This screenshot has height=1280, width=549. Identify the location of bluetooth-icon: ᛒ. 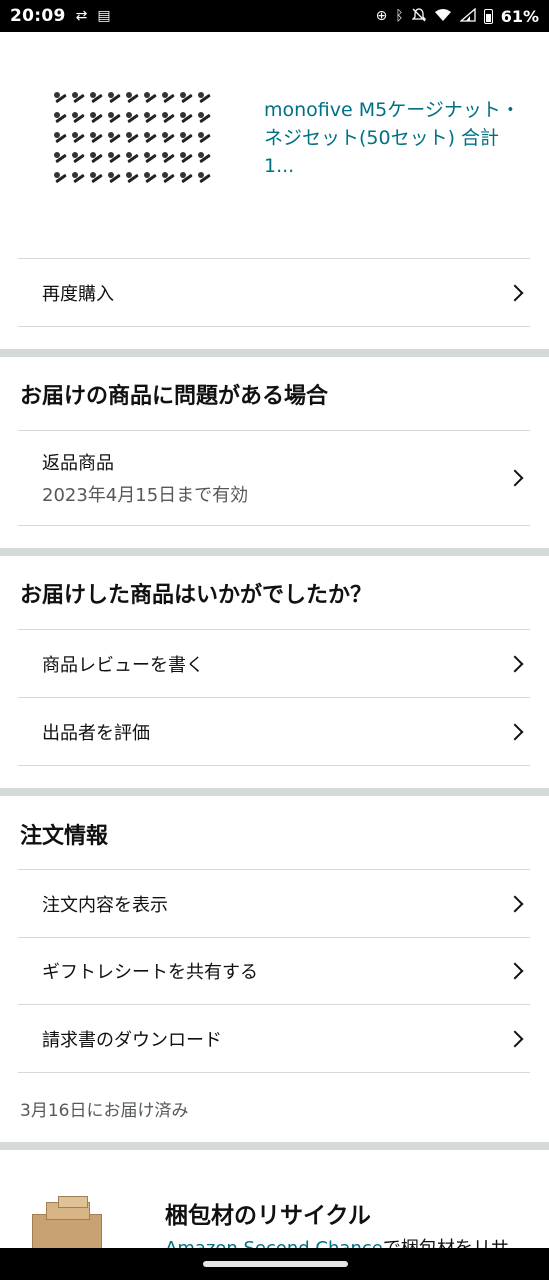
(399, 16).